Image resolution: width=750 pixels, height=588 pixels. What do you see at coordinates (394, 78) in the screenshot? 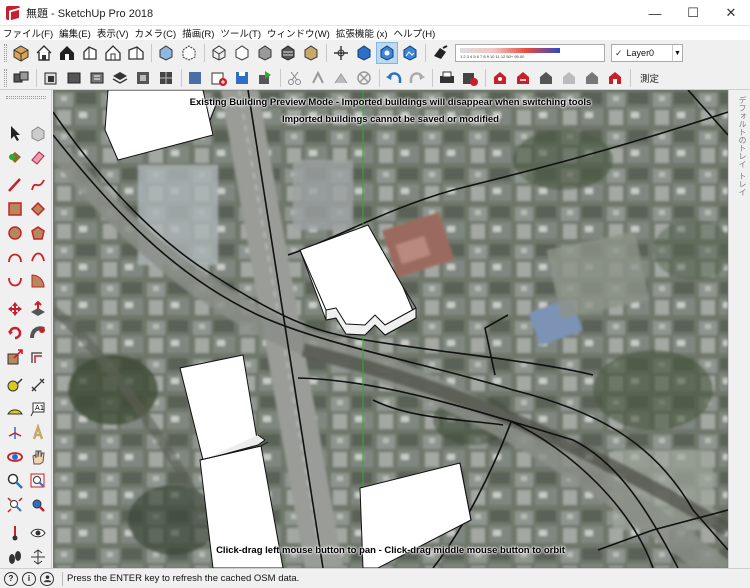
I see `undo-icon` at bounding box center [394, 78].